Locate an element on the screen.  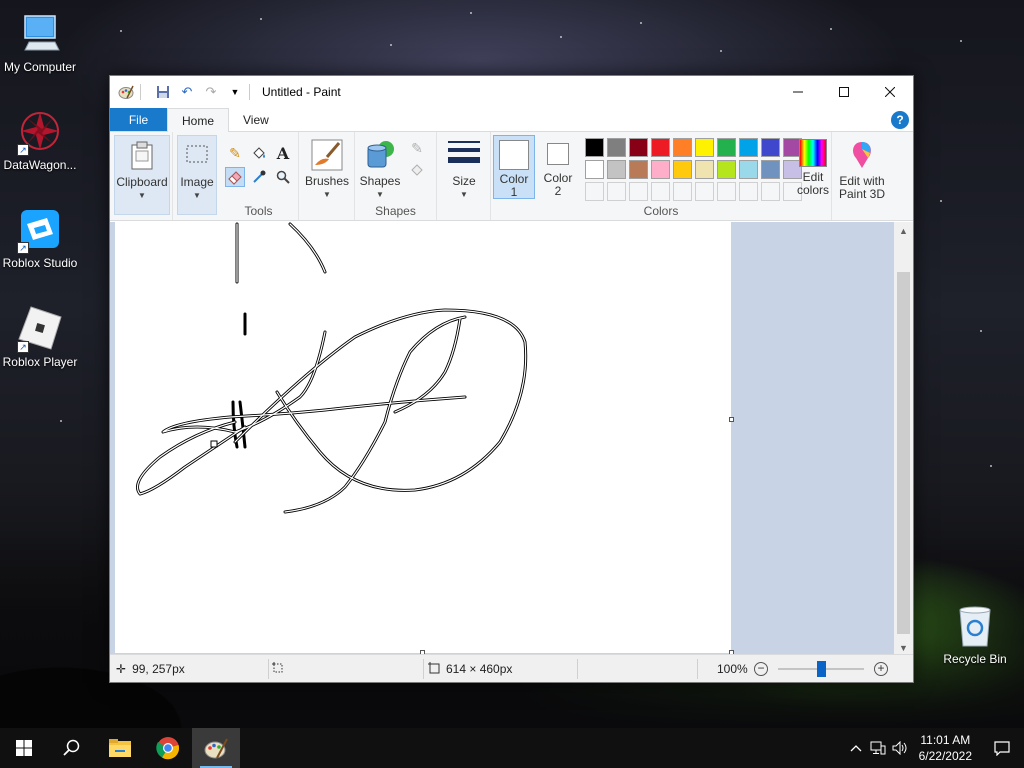
pencil-icon: ✎ is located at coordinates (235, 153).